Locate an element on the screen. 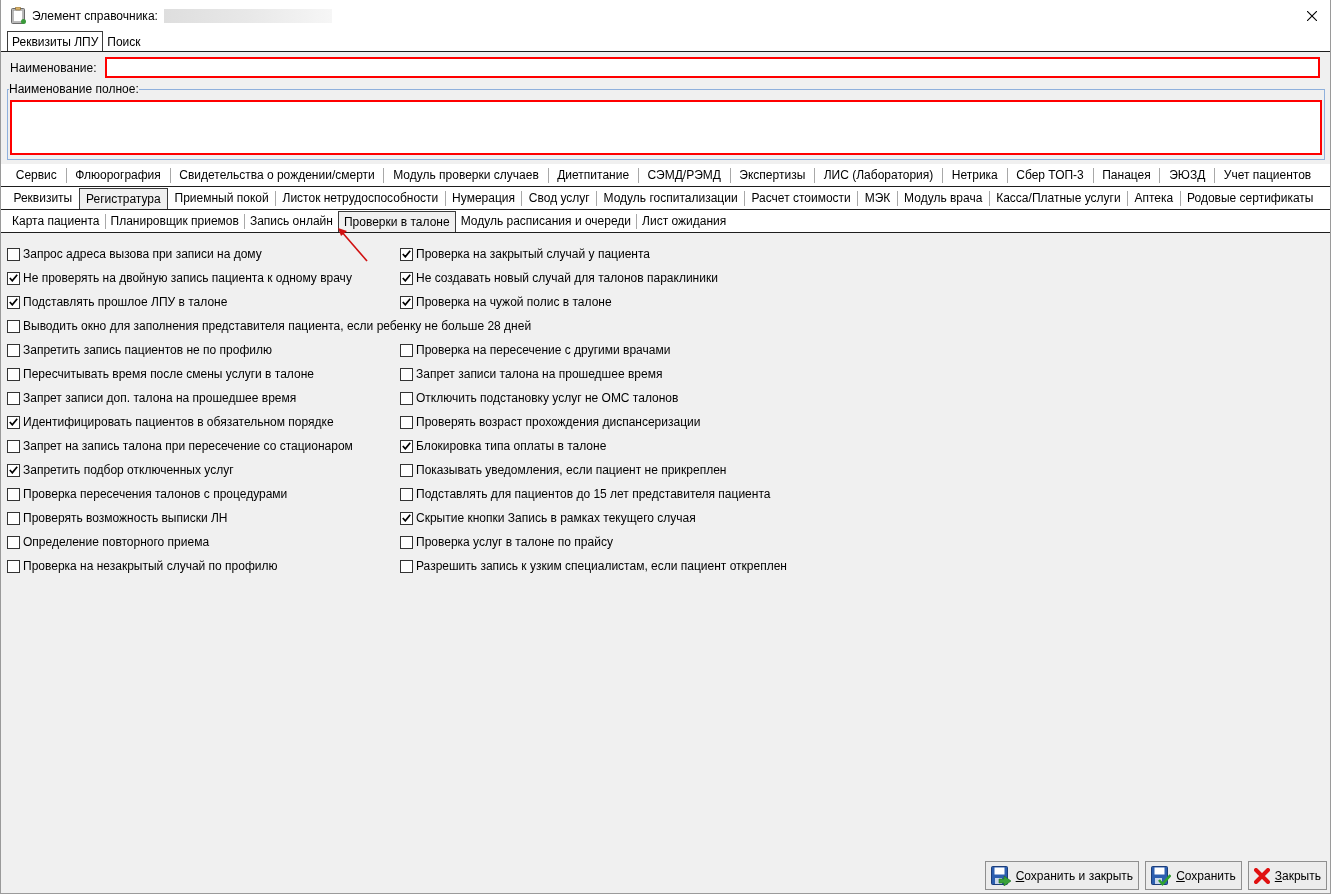 This screenshot has width=1331, height=894. checkbox-label: Запретить запись пациентов не по профилю is located at coordinates (147, 350).